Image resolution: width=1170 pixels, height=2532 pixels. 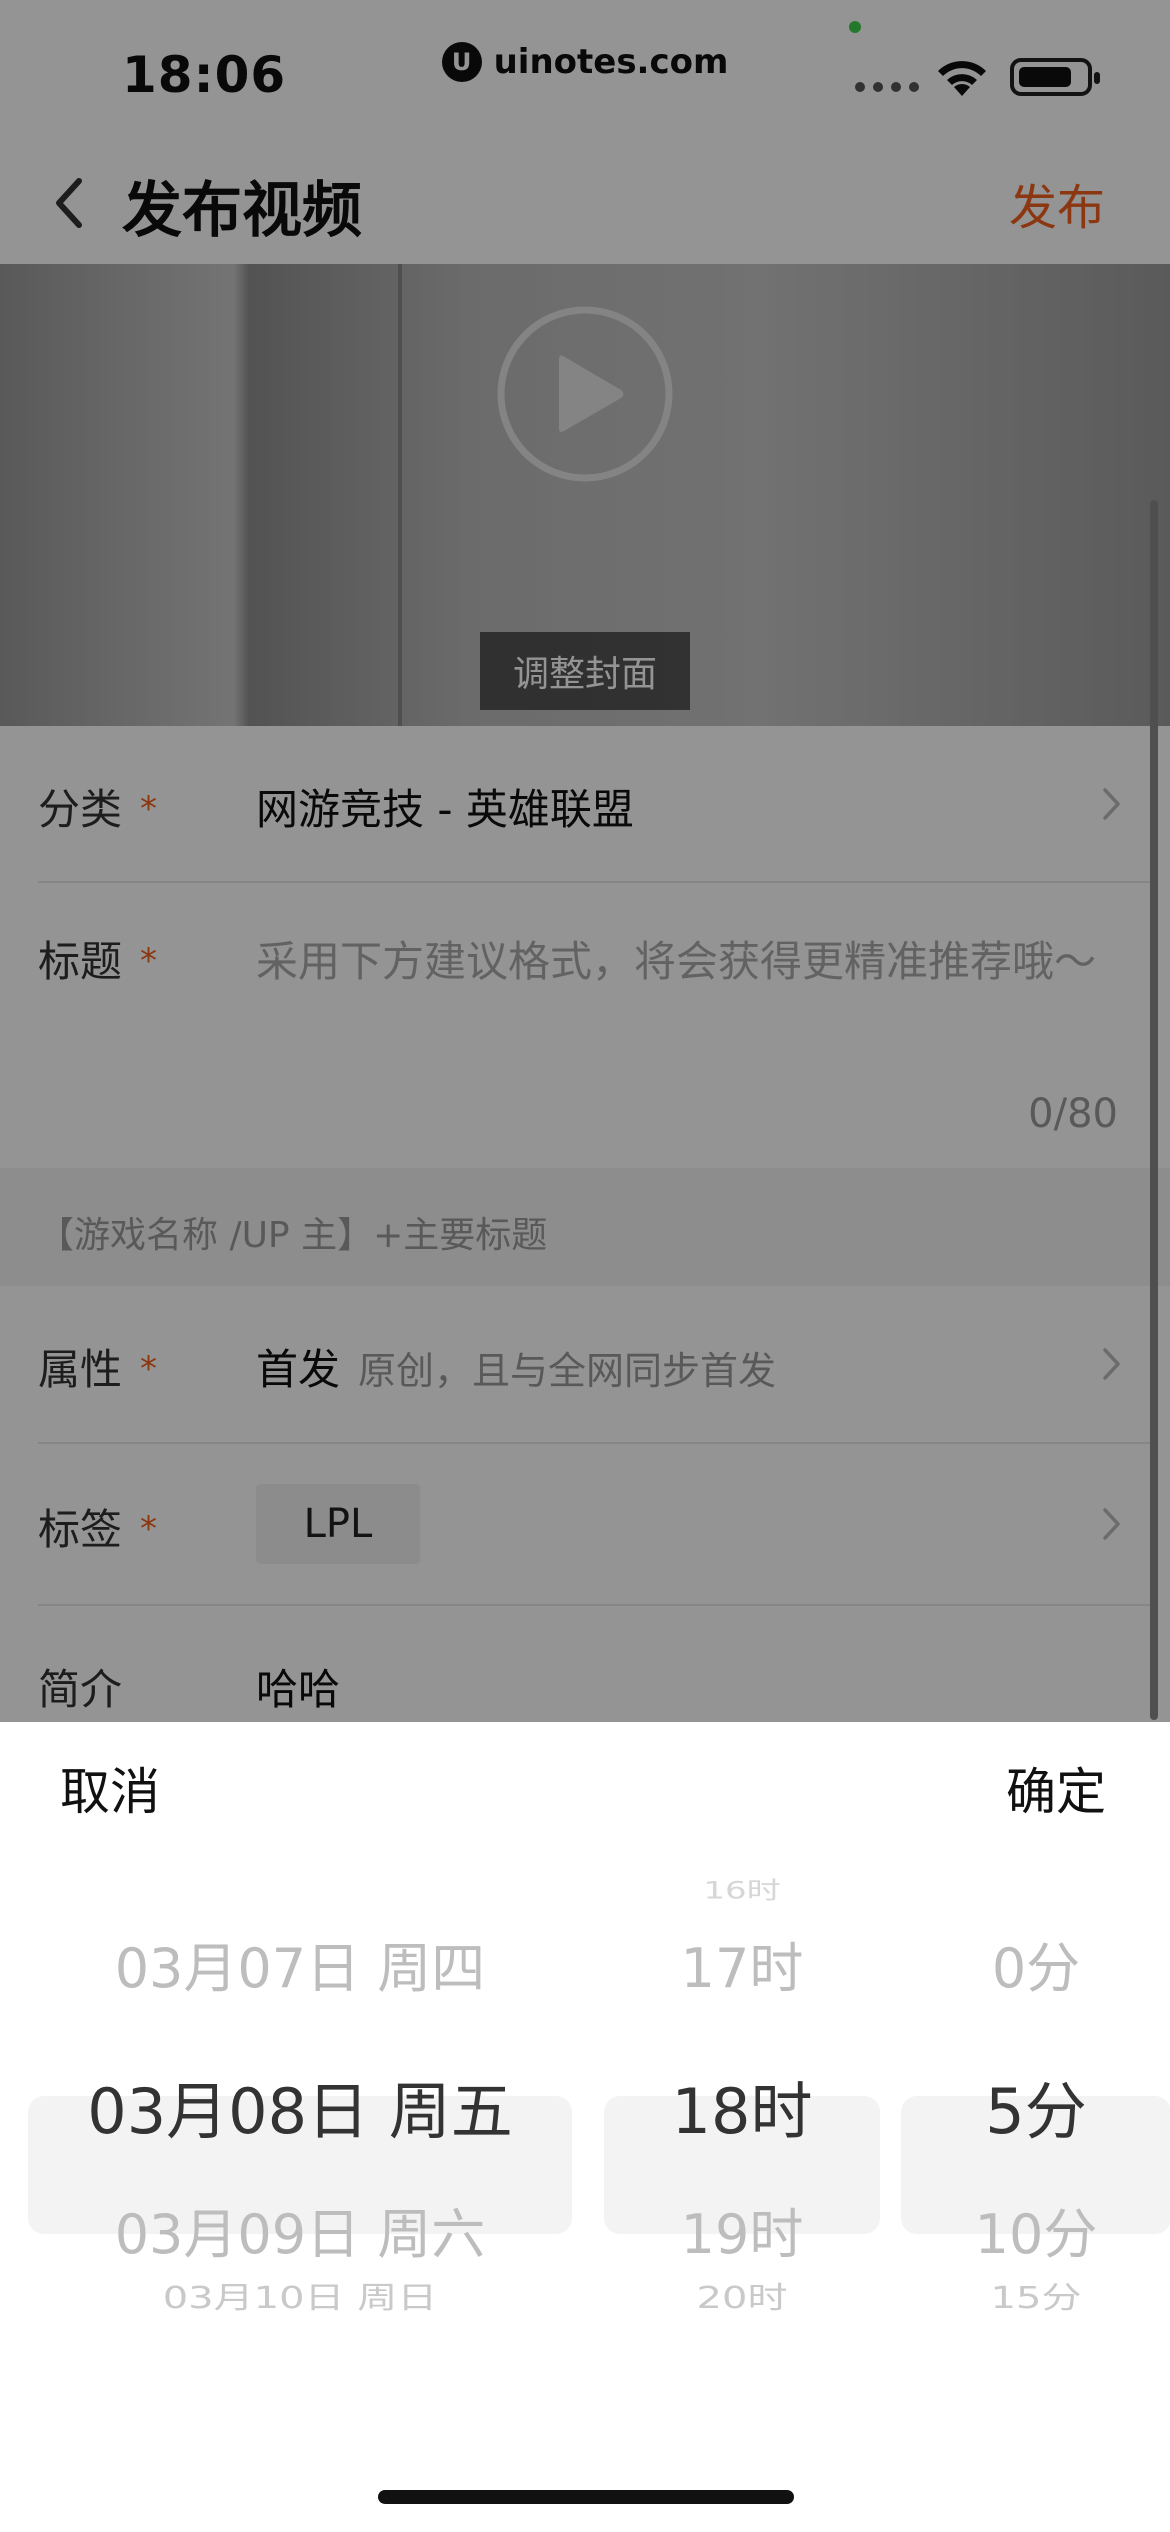 What do you see at coordinates (300, 2106) in the screenshot?
I see `date-selected: 03月08日 周五` at bounding box center [300, 2106].